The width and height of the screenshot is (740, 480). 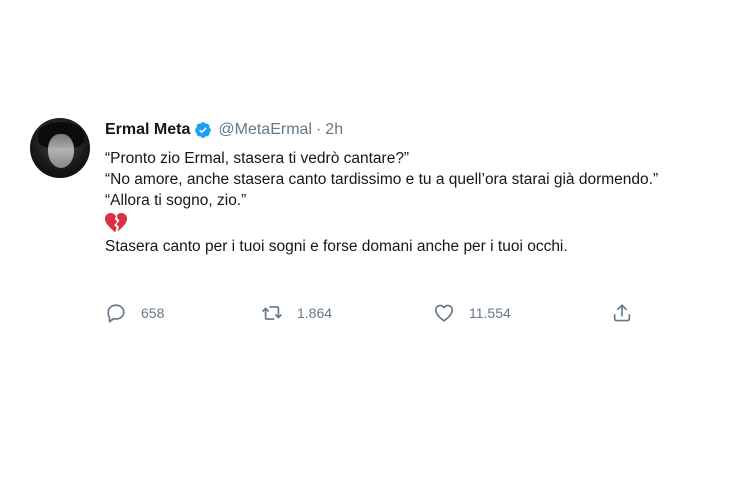 I want to click on tweet-header: Ermal Meta @MetaErmal · 2h, so click(x=224, y=130).